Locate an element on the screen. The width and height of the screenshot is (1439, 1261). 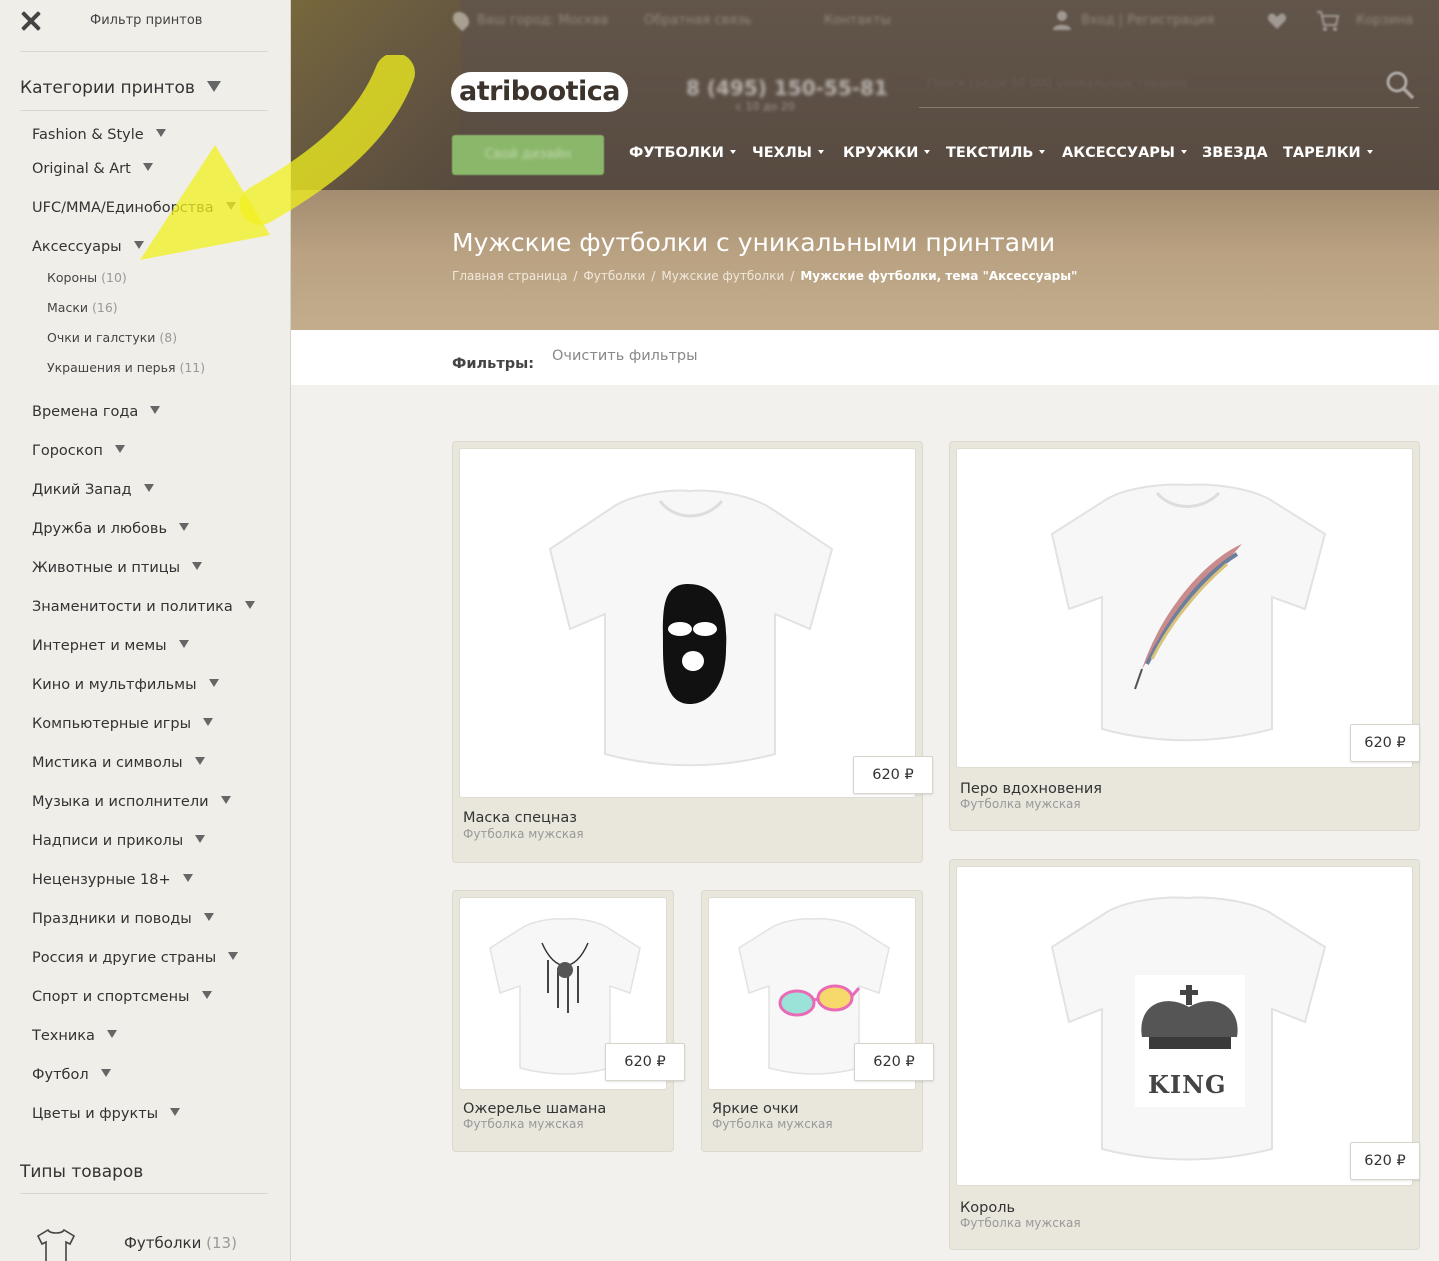
login-register-link: Вход | Регистрация is located at coordinates (1147, 20).